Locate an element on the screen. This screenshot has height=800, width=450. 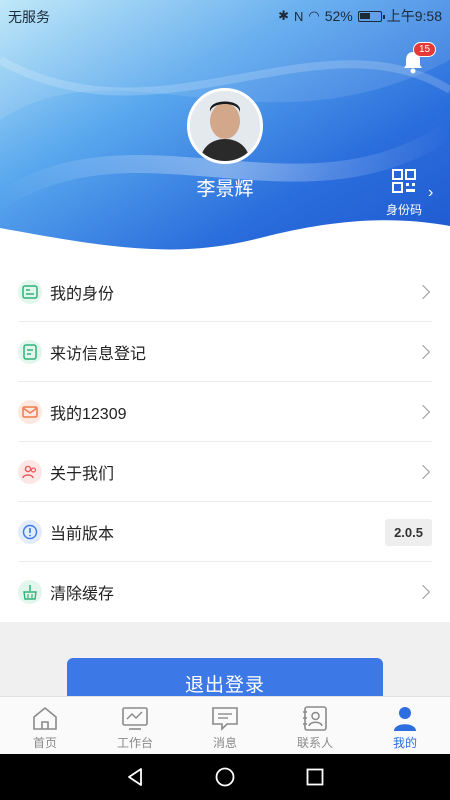
menu-item-my-12309: 我的12309 is located at coordinates (225, 412).